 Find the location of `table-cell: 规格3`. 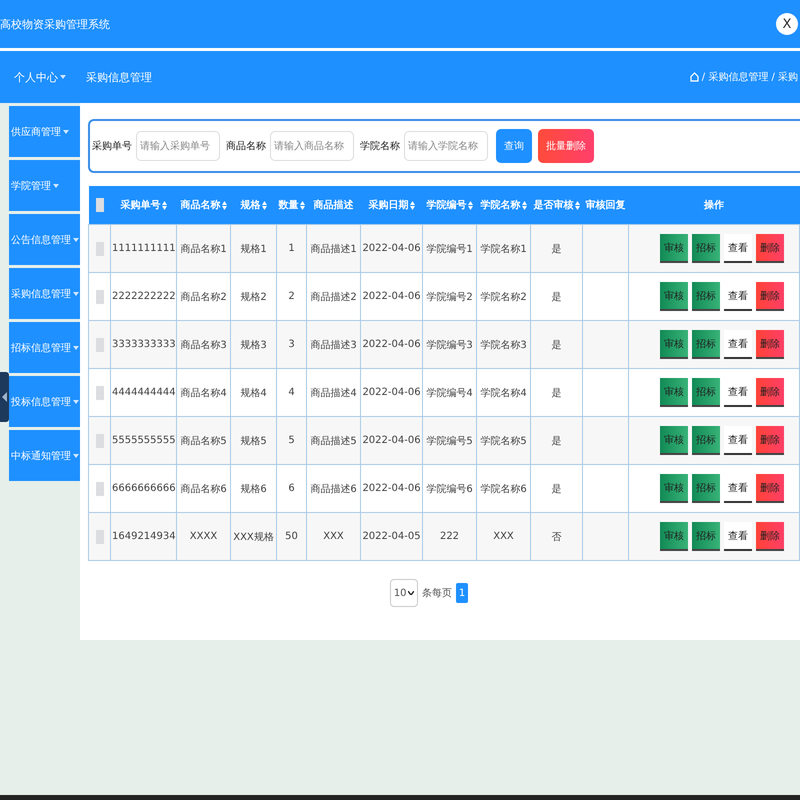

table-cell: 规格3 is located at coordinates (253, 344).